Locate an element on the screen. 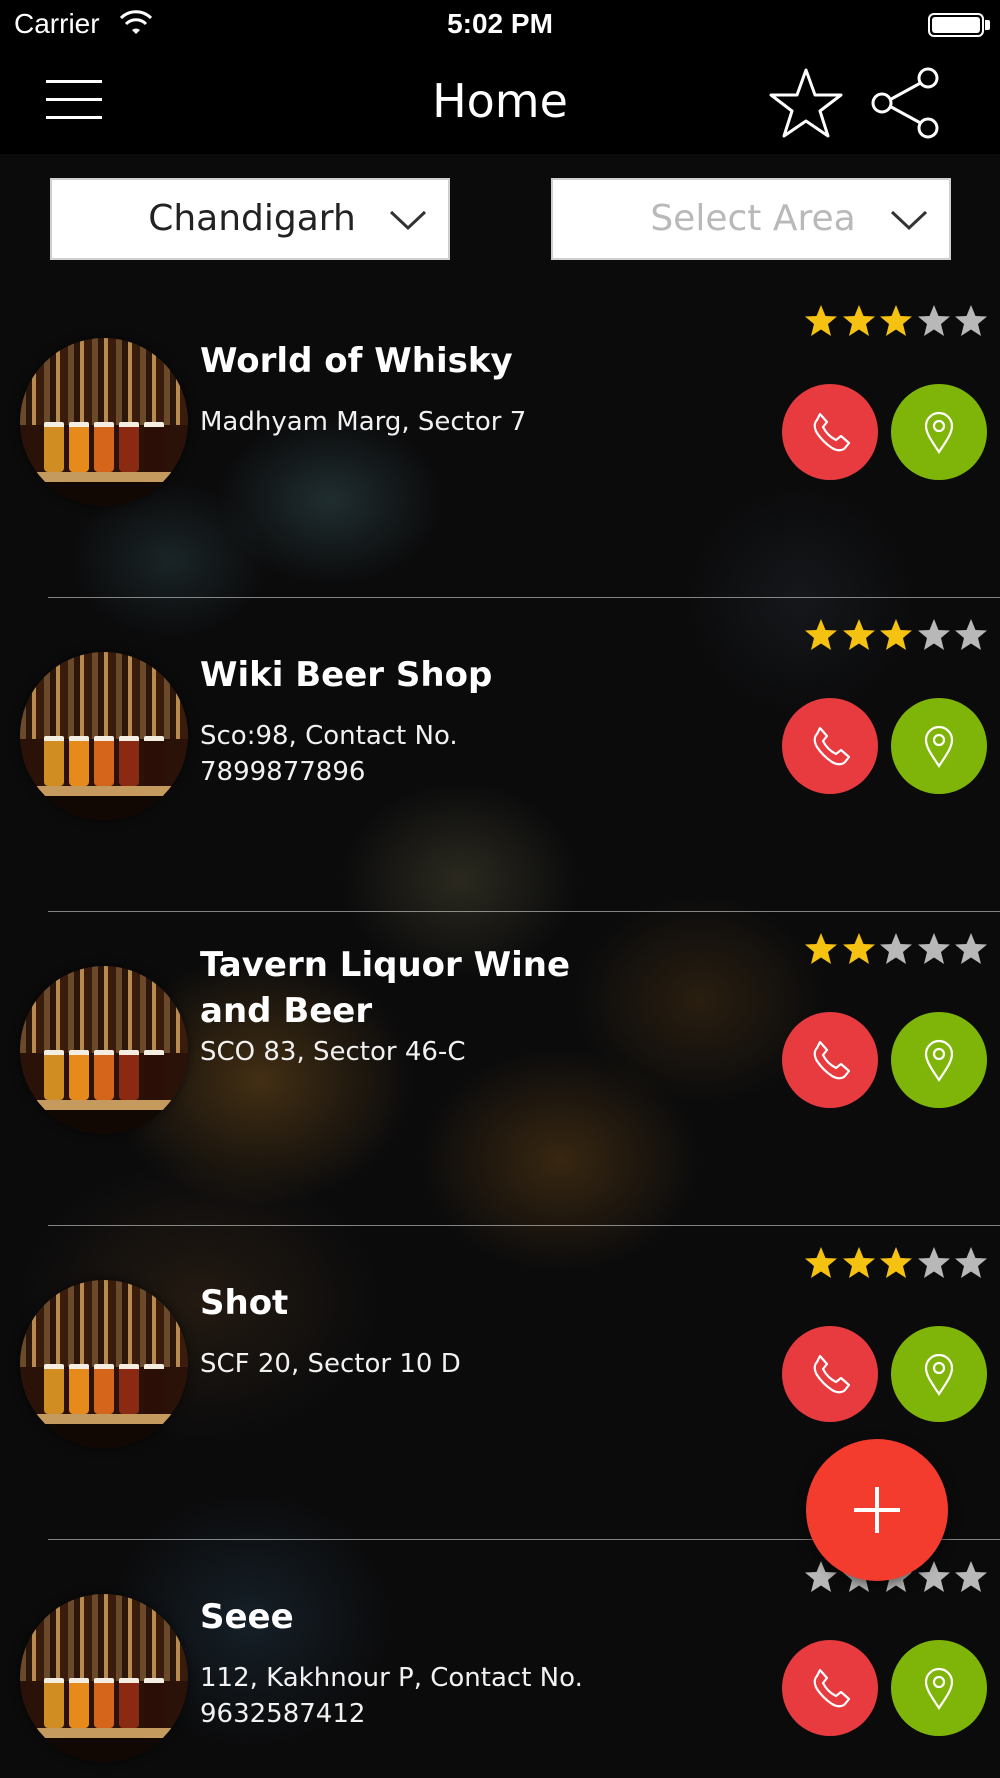 The width and height of the screenshot is (1000, 1778). nav-bar: Home is located at coordinates (500, 102).